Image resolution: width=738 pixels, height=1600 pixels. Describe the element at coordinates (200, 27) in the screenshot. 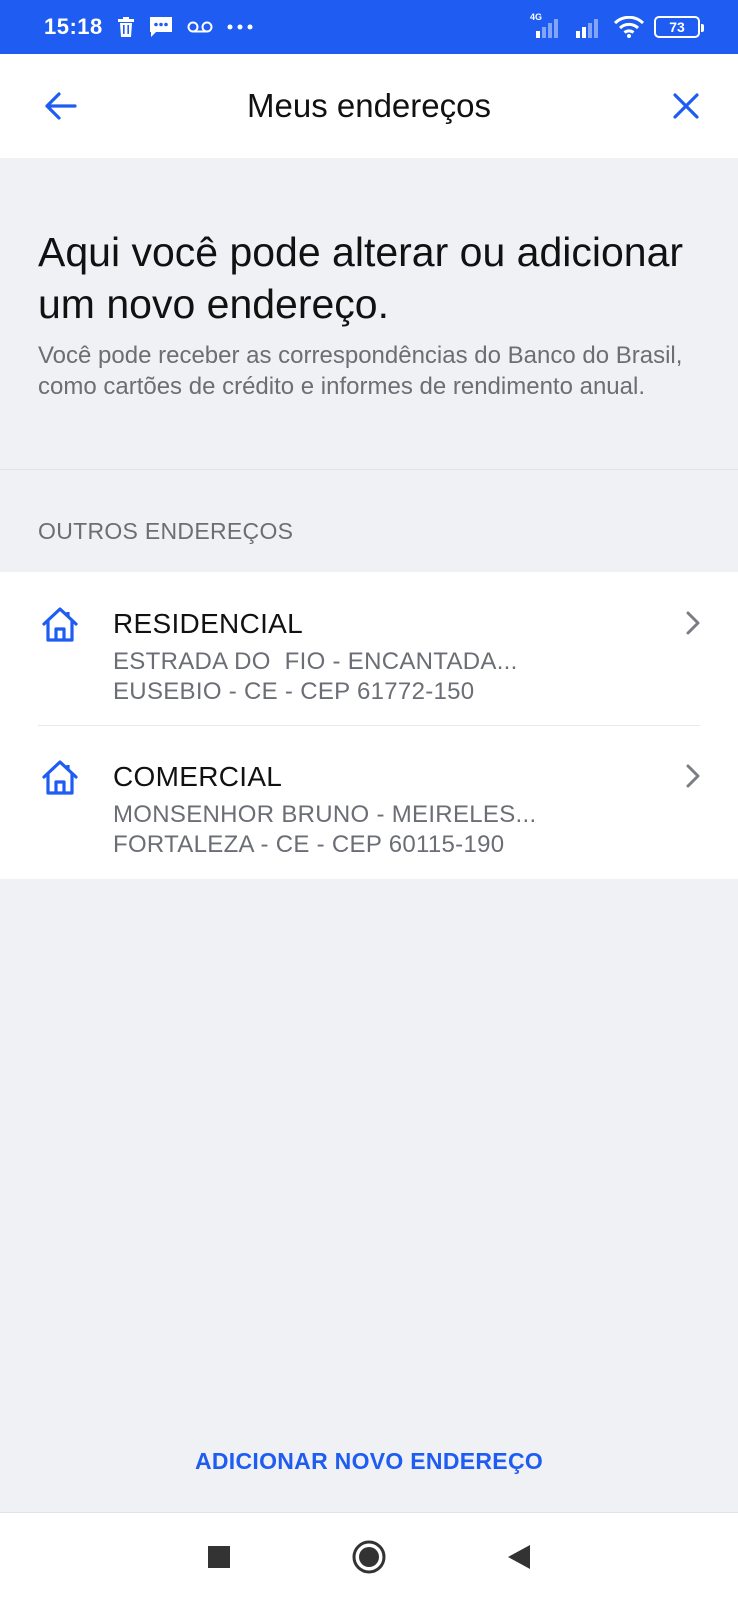

I see `voicemail-icon` at that location.